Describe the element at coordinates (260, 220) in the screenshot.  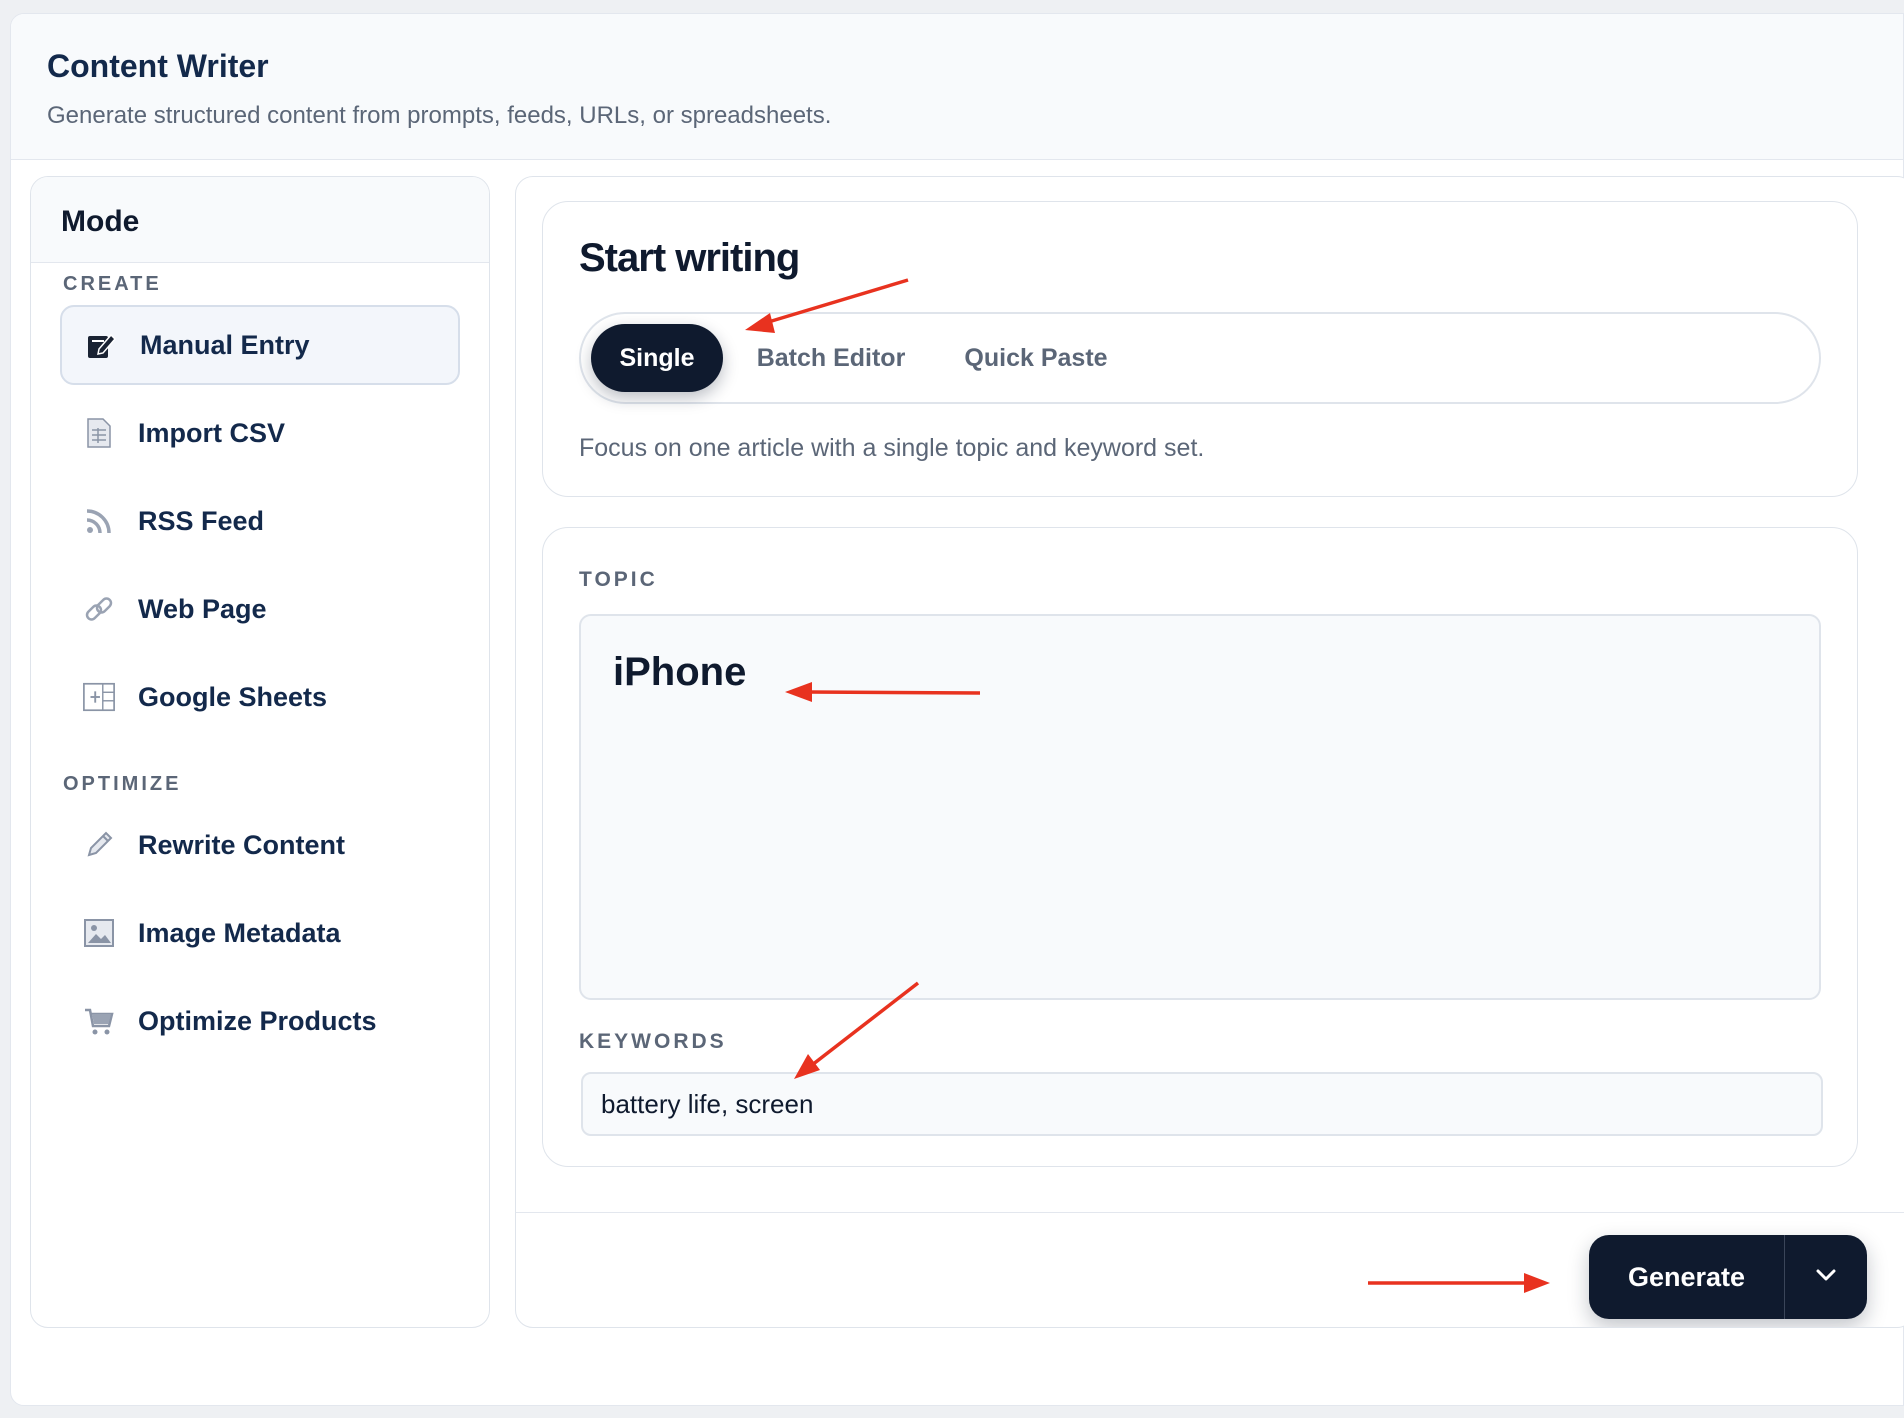
I see `sidebar-title: Mode` at that location.